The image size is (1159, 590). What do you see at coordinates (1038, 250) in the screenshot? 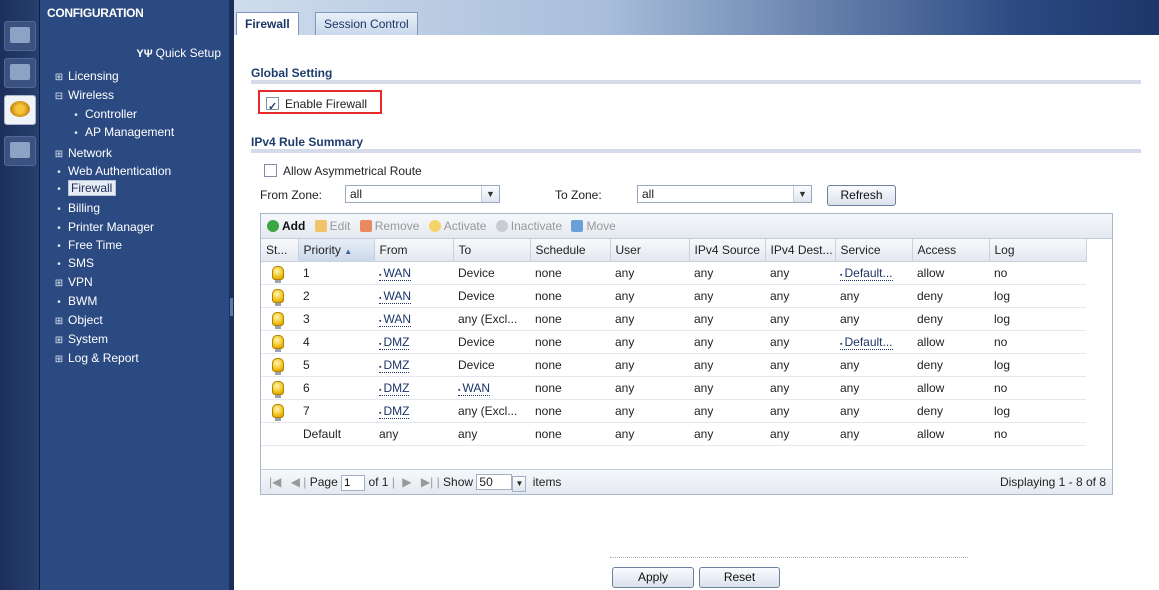
I see `column-header-log: Log` at bounding box center [1038, 250].